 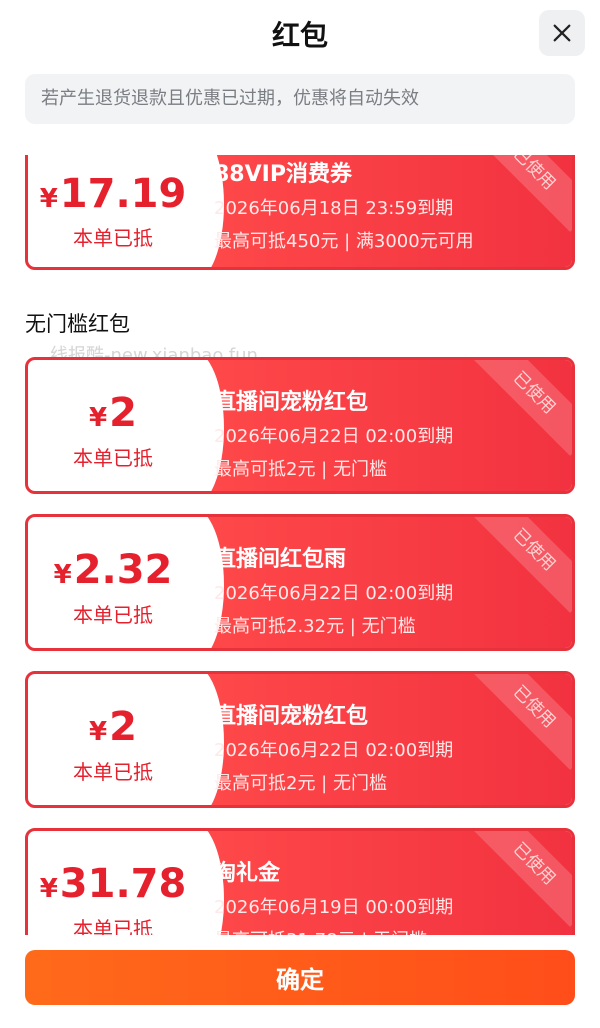 I want to click on footer: 确定, so click(x=300, y=981).